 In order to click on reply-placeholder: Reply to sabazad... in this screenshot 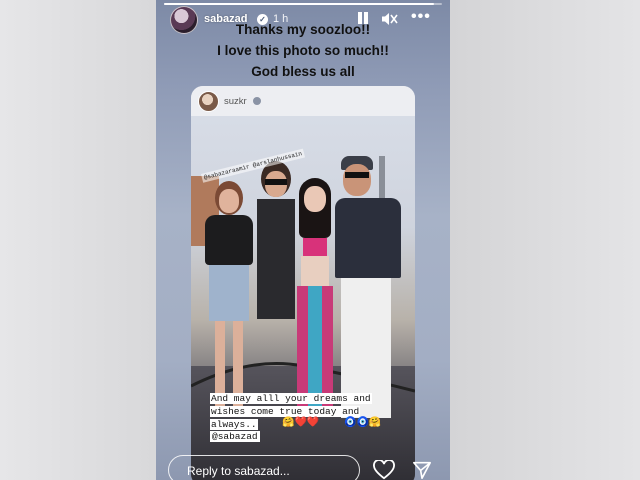, I will do `click(238, 471)`.